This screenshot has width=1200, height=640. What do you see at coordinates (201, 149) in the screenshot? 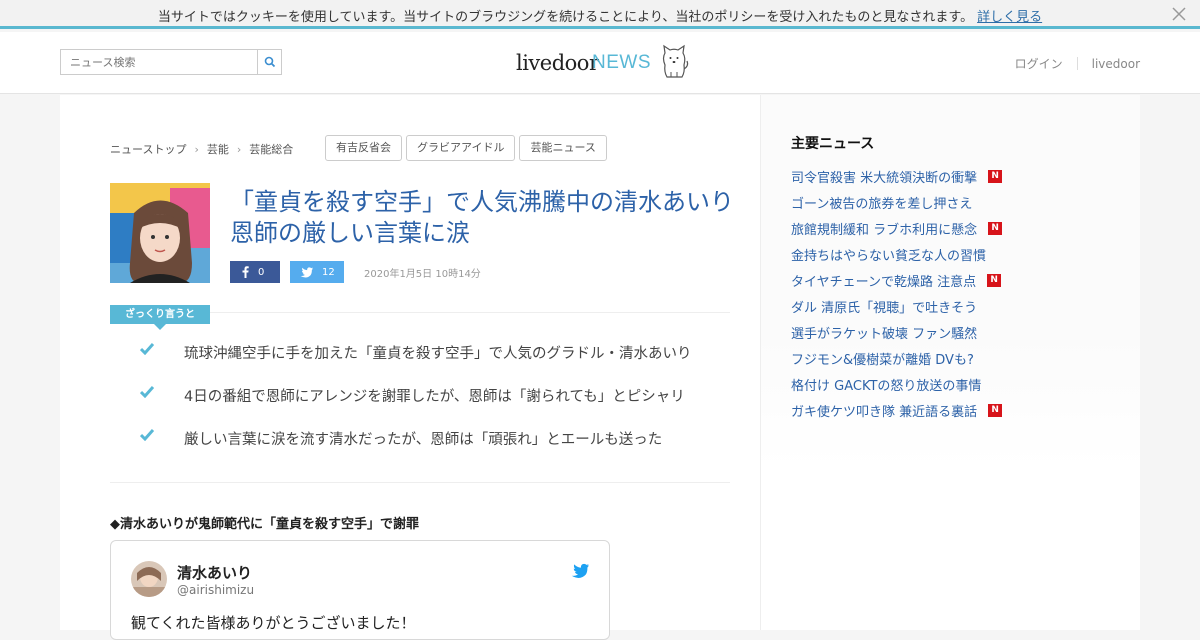
I see `breadcrumb: ニューストップ › 芸能 › 芸能総合` at bounding box center [201, 149].